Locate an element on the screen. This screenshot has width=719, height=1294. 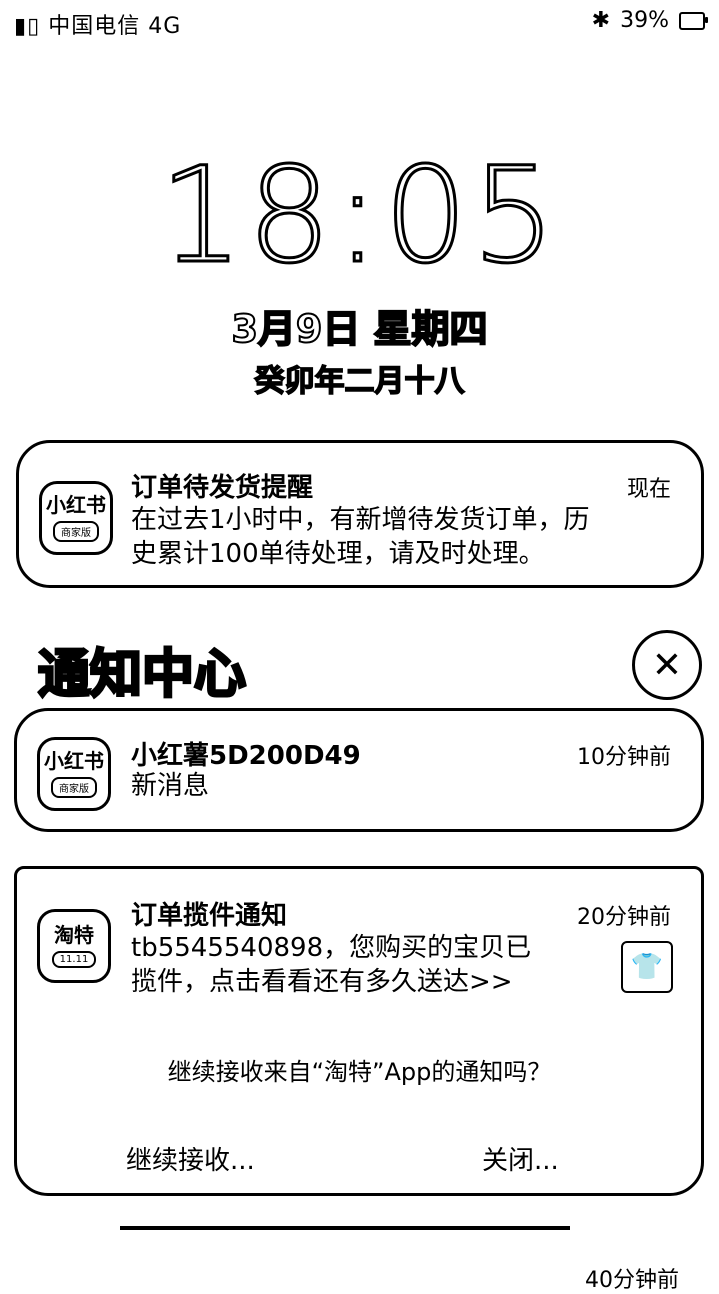
notification-title: 订单待发货提醒 is located at coordinates (222, 488).